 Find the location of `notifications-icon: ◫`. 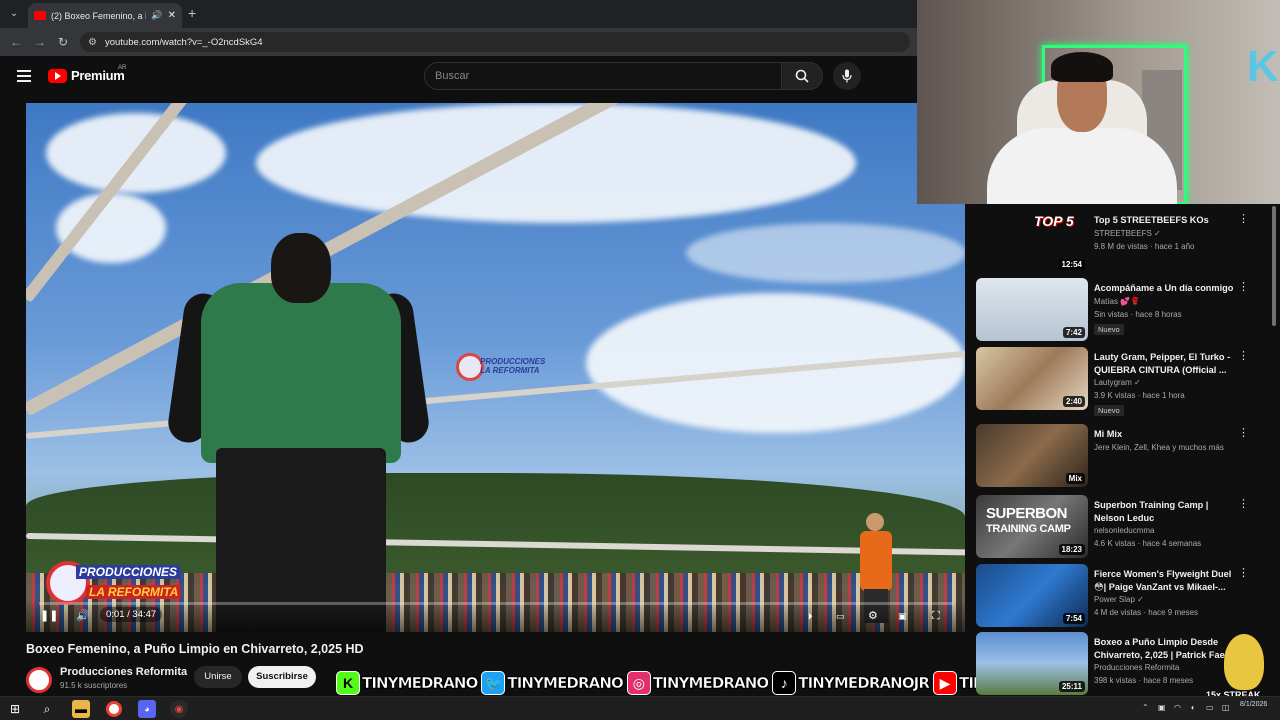

notifications-icon: ◫ is located at coordinates (1226, 707).